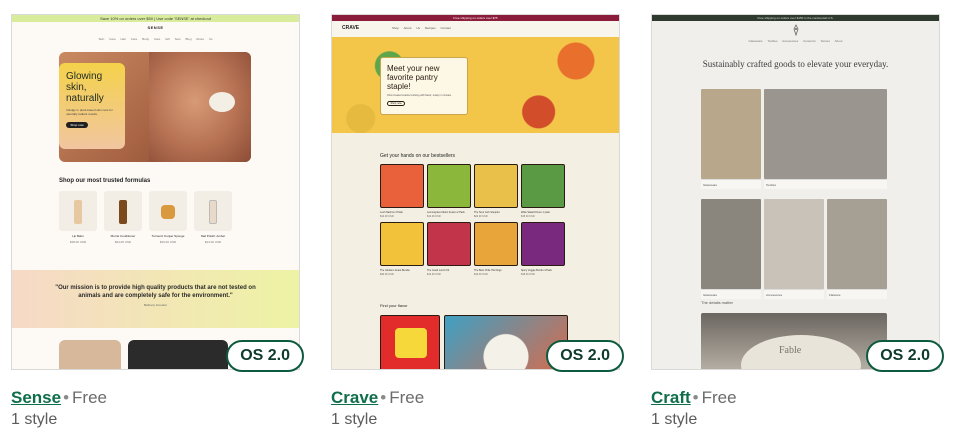 This screenshot has width=960, height=447. I want to click on theme-meta: Sense • Free 1 style, so click(161, 408).